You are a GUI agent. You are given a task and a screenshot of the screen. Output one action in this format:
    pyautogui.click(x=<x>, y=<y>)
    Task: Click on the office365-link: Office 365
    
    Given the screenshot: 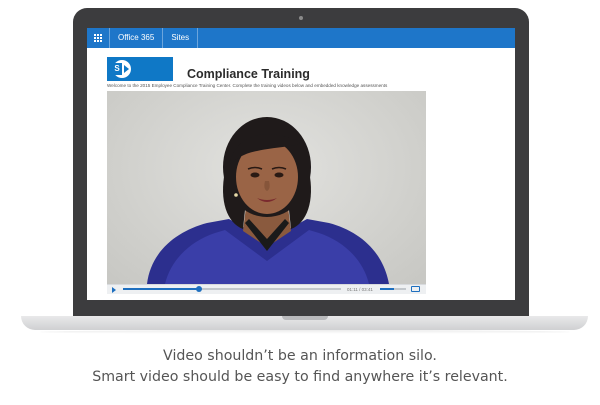 What is the action you would take?
    pyautogui.click(x=137, y=38)
    